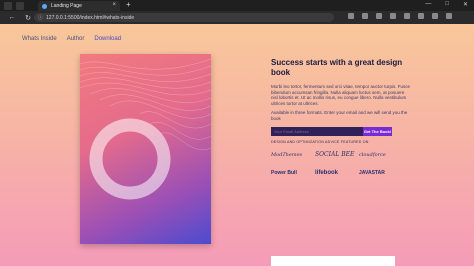  I want to click on read-aloud-icon, so click(351, 16).